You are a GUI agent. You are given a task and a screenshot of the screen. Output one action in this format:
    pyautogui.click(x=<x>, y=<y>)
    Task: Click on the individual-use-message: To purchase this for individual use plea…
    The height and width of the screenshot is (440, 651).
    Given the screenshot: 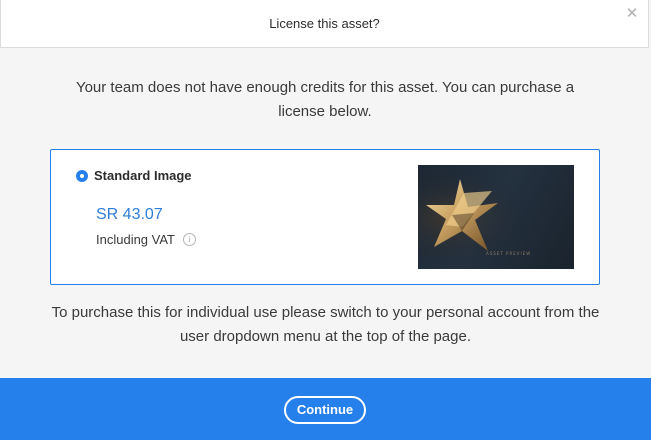 What is the action you would take?
    pyautogui.click(x=325, y=324)
    